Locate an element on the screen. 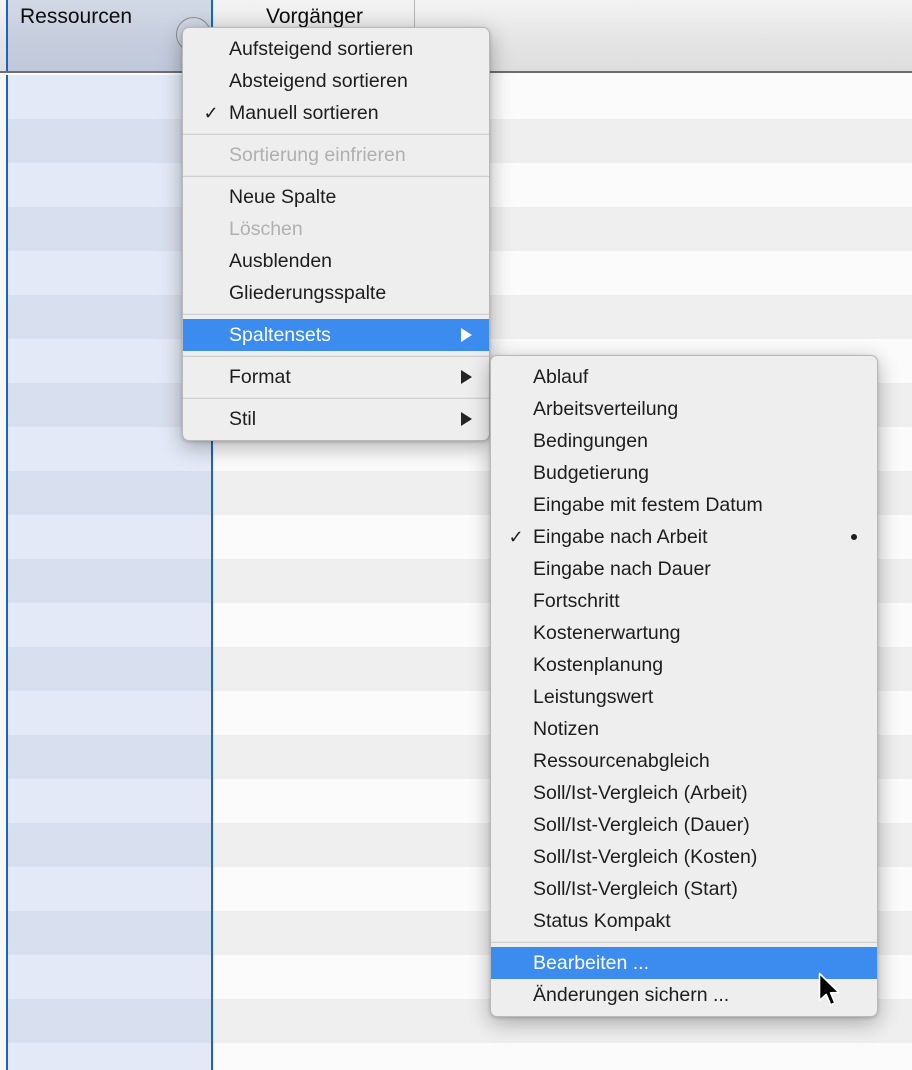 The height and width of the screenshot is (1070, 912). column-sets-item-eingabe-nach-dauer: Eingabe nach Dauer is located at coordinates (684, 569).